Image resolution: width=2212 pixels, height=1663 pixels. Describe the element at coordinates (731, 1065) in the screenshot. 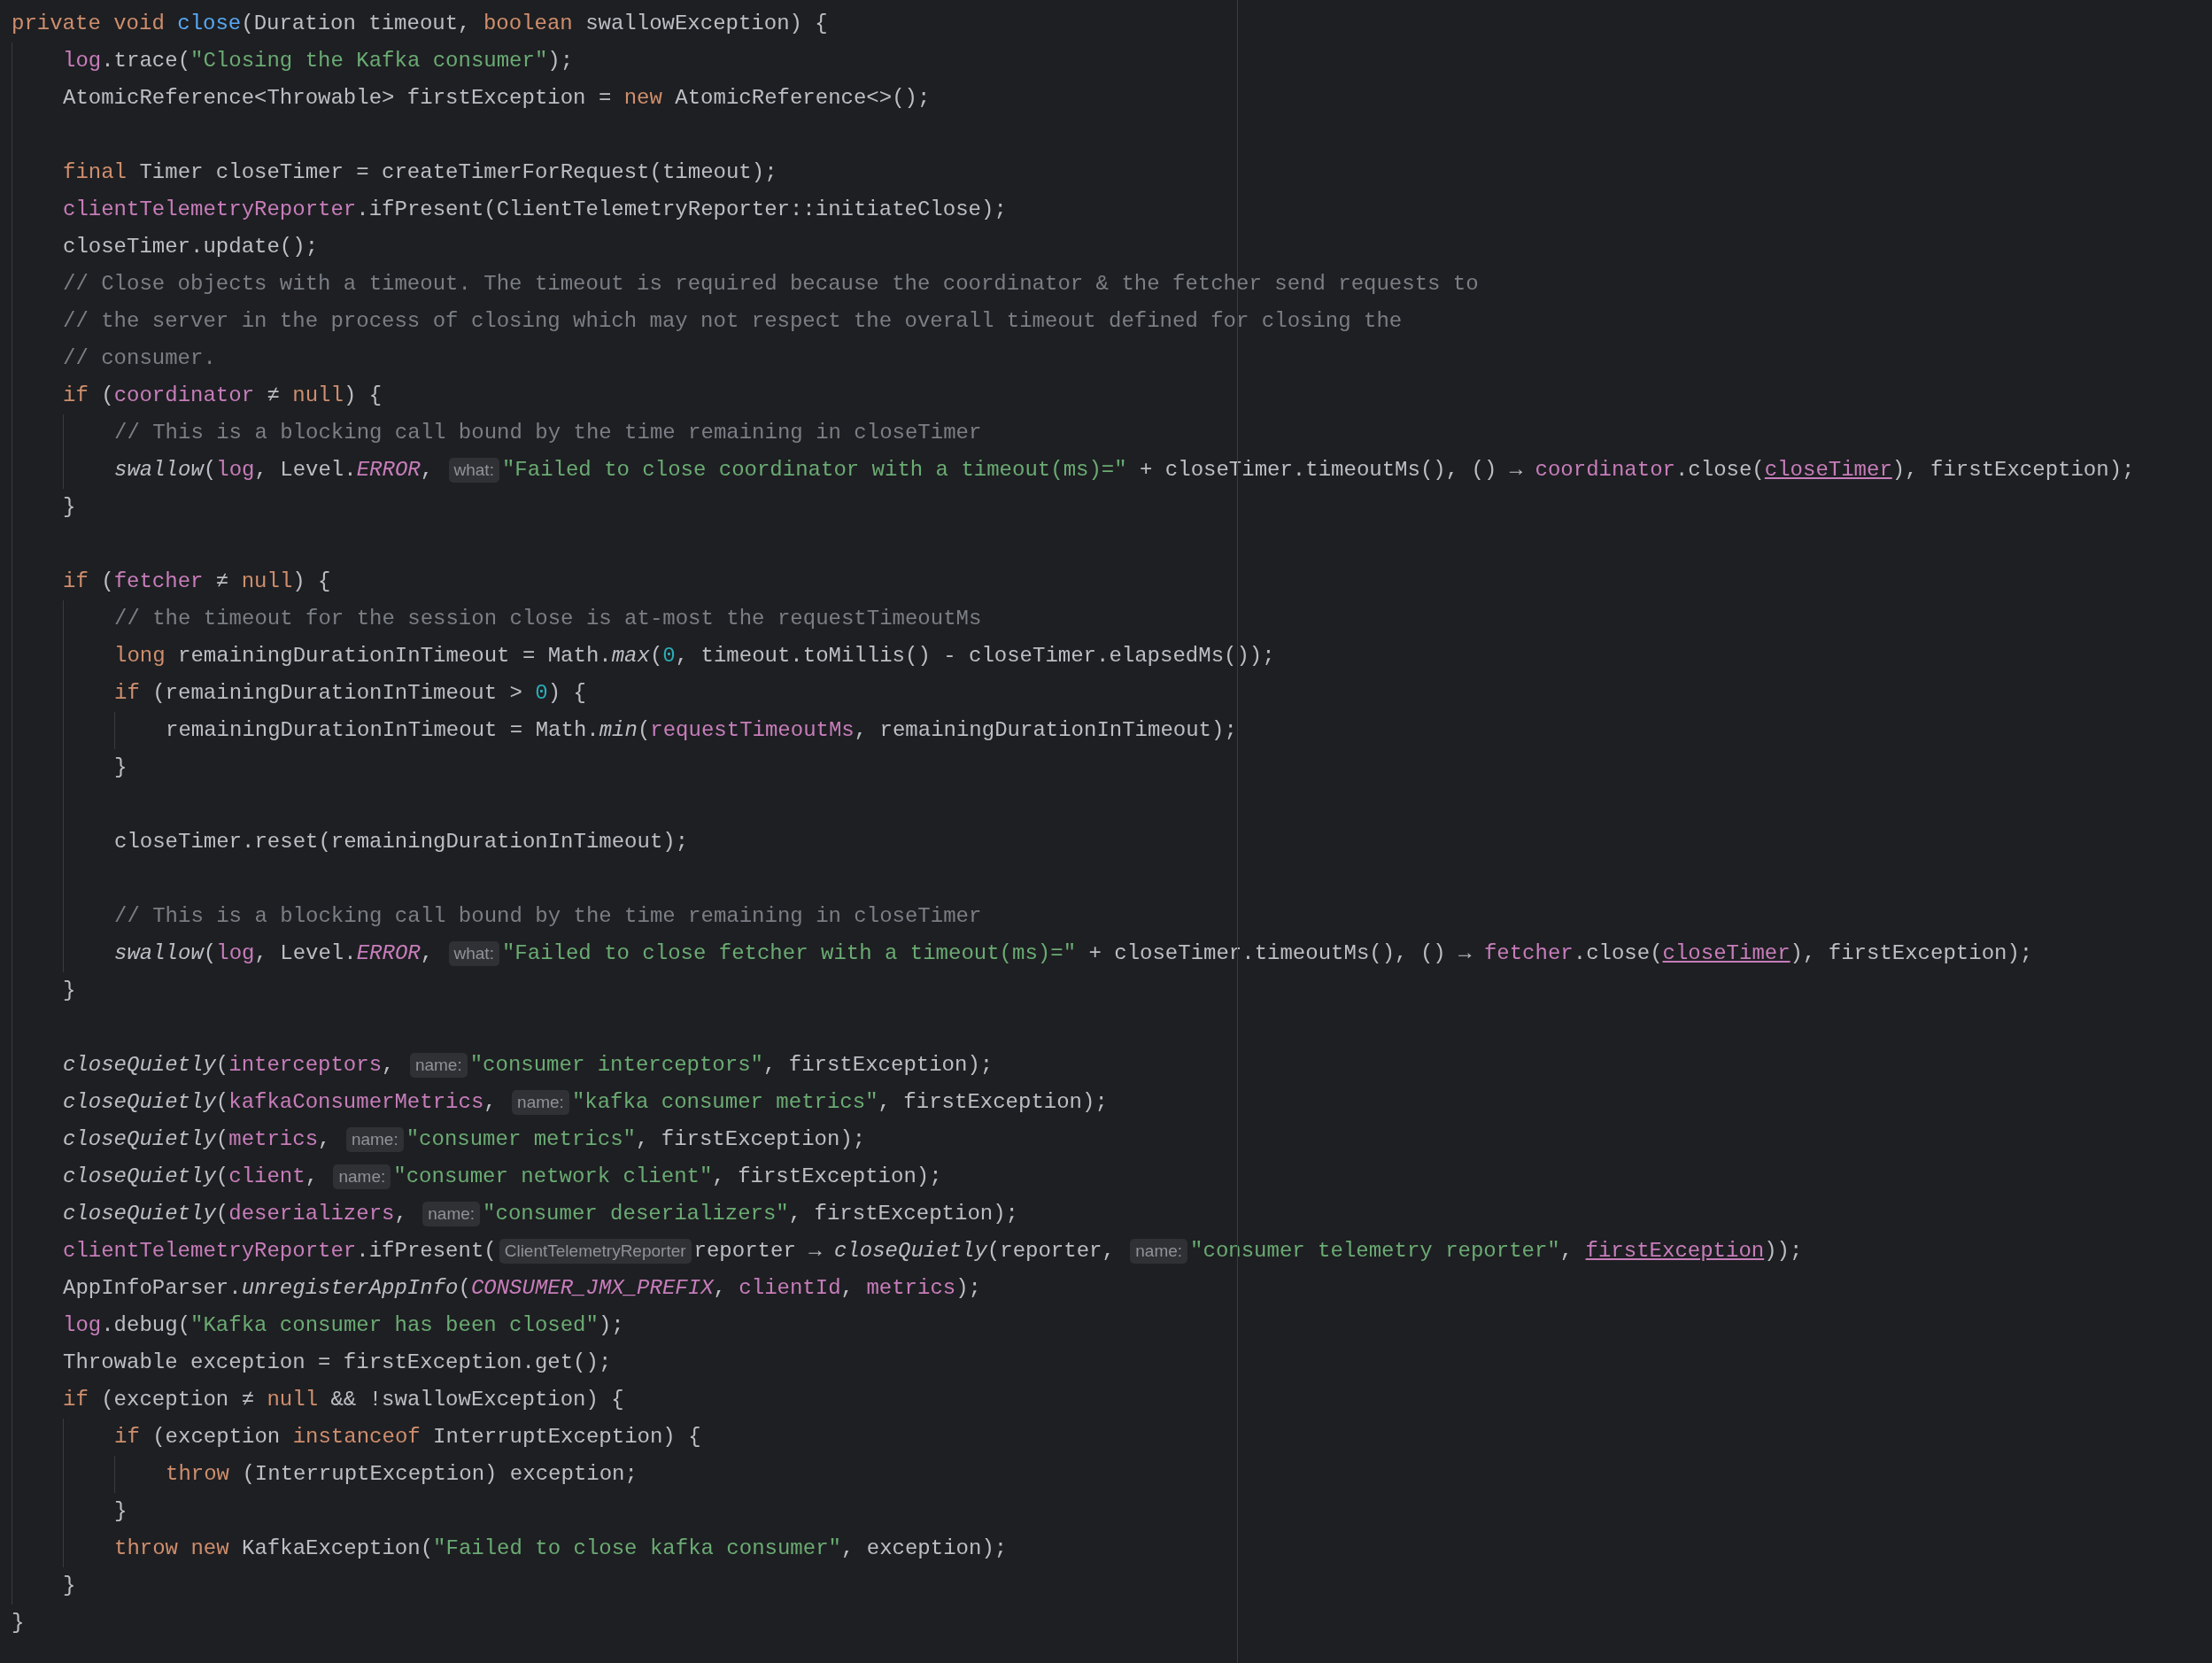

I see `code-text: "consumer interceptors", firstException);` at that location.